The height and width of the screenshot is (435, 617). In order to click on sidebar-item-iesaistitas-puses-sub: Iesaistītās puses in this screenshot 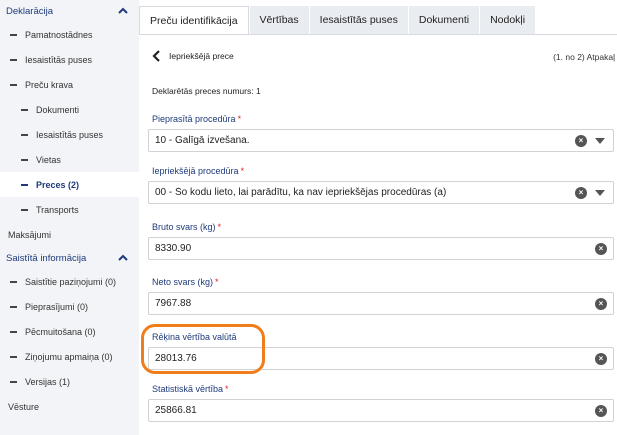, I will do `click(69, 134)`.